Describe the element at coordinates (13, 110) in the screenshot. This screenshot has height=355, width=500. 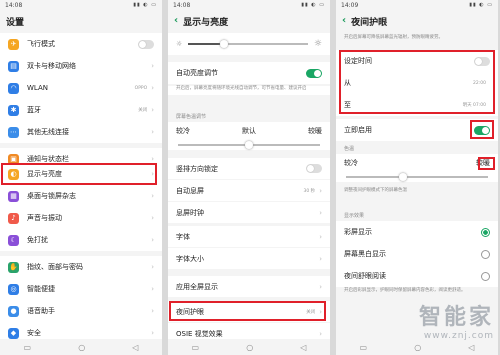
I see `bluetooth-icon: ✱` at that location.